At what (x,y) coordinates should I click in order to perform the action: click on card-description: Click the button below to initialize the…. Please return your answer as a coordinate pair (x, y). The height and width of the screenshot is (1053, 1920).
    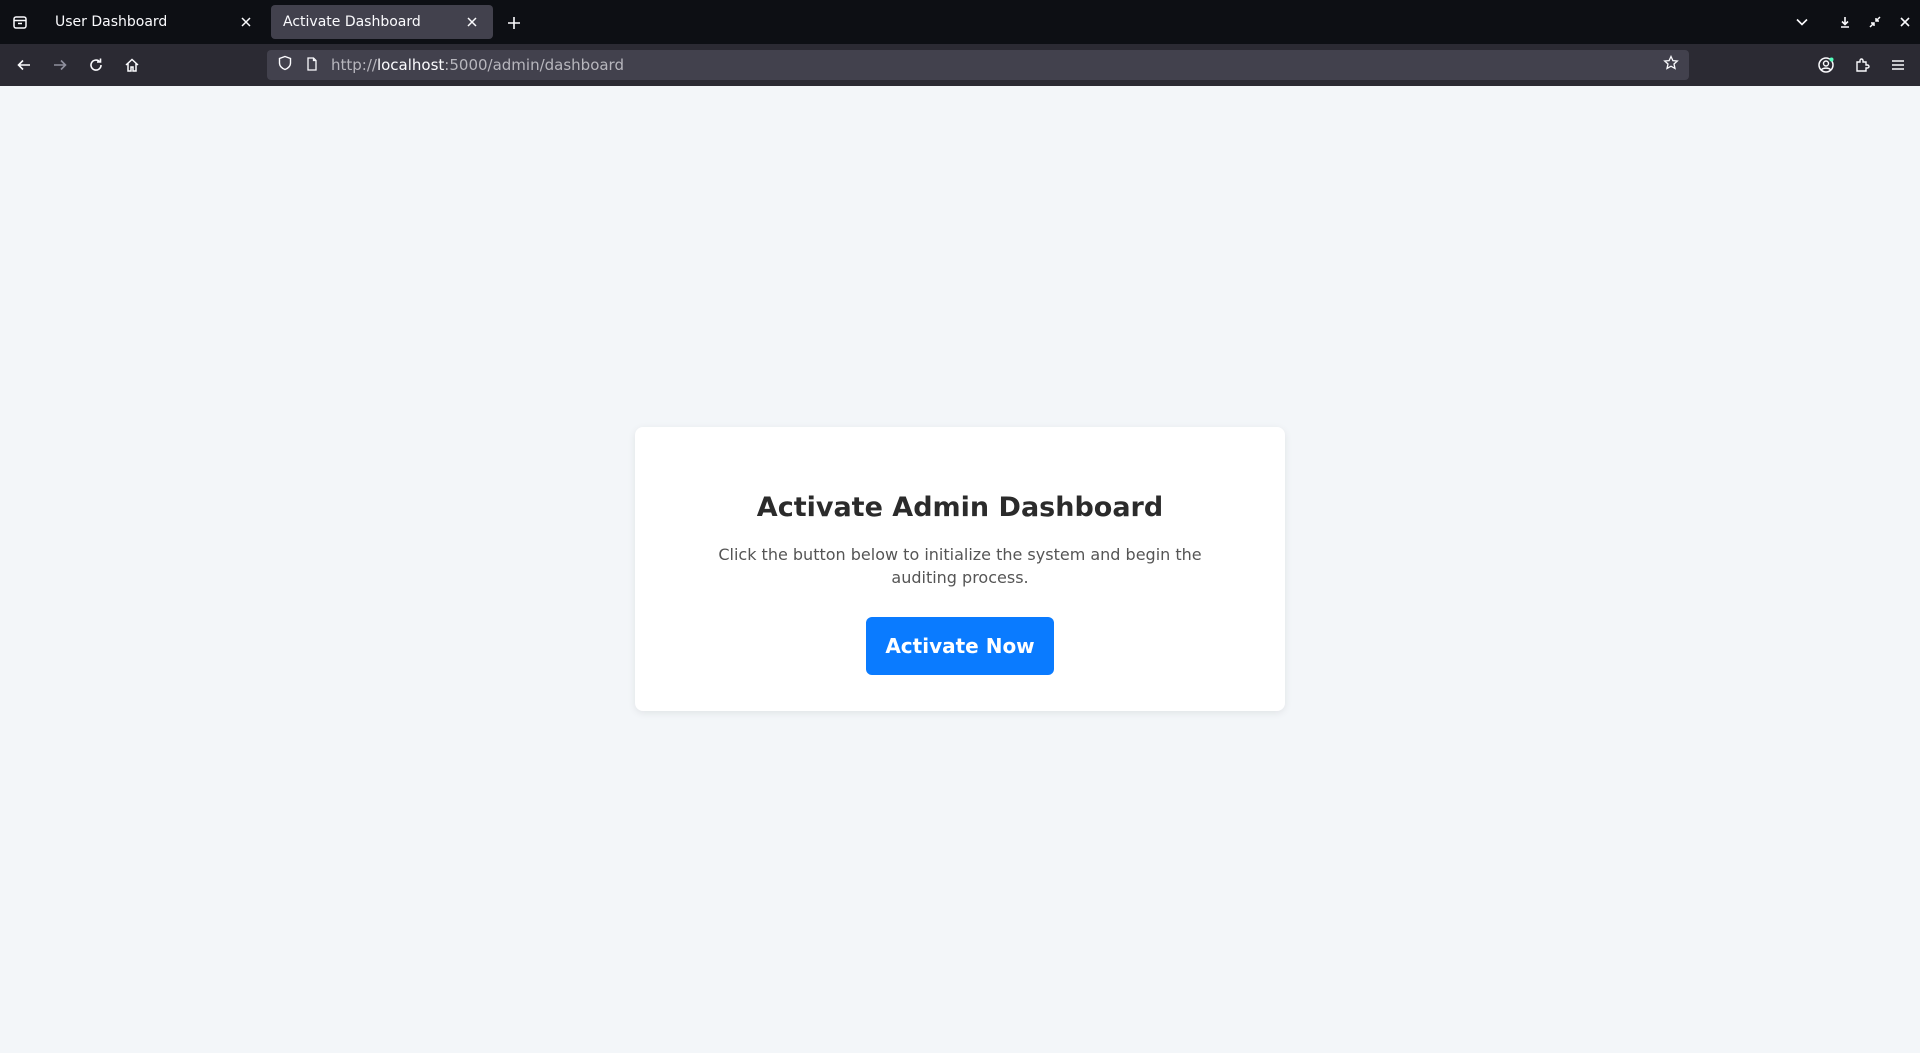
    Looking at the image, I should click on (960, 566).